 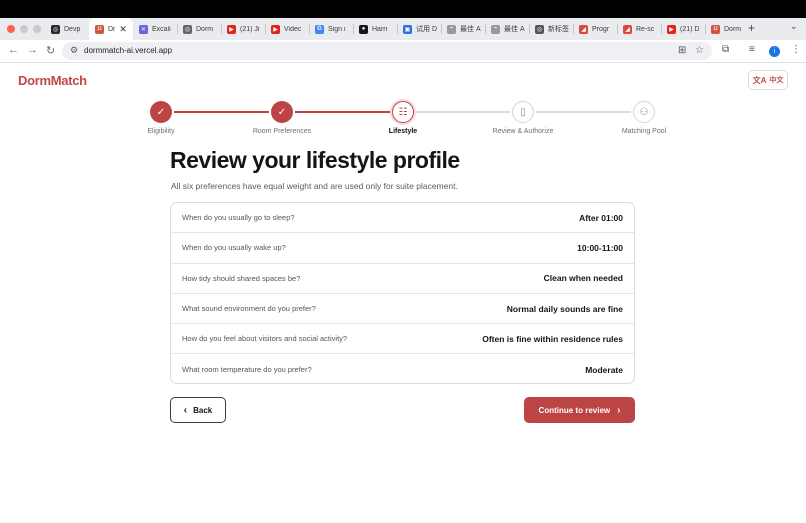 What do you see at coordinates (243, 29) in the screenshot?
I see `browser-tab: ▶ (21) Ji` at bounding box center [243, 29].